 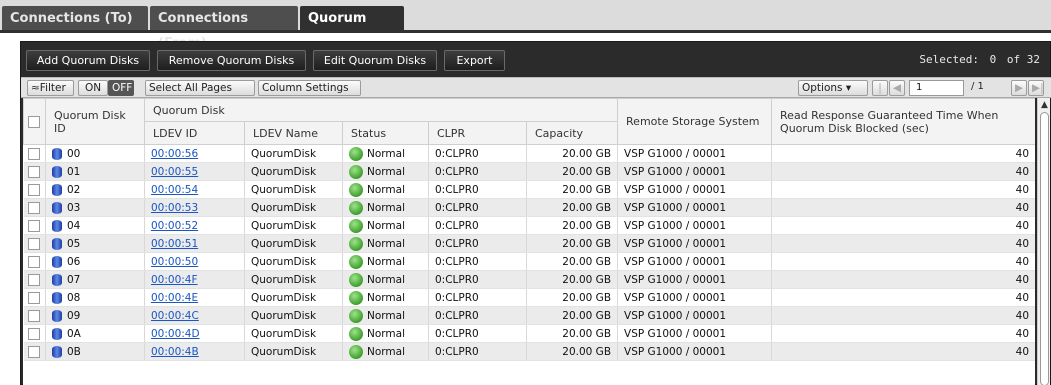 What do you see at coordinates (34, 122) in the screenshot?
I see `select-all-checkbox` at bounding box center [34, 122].